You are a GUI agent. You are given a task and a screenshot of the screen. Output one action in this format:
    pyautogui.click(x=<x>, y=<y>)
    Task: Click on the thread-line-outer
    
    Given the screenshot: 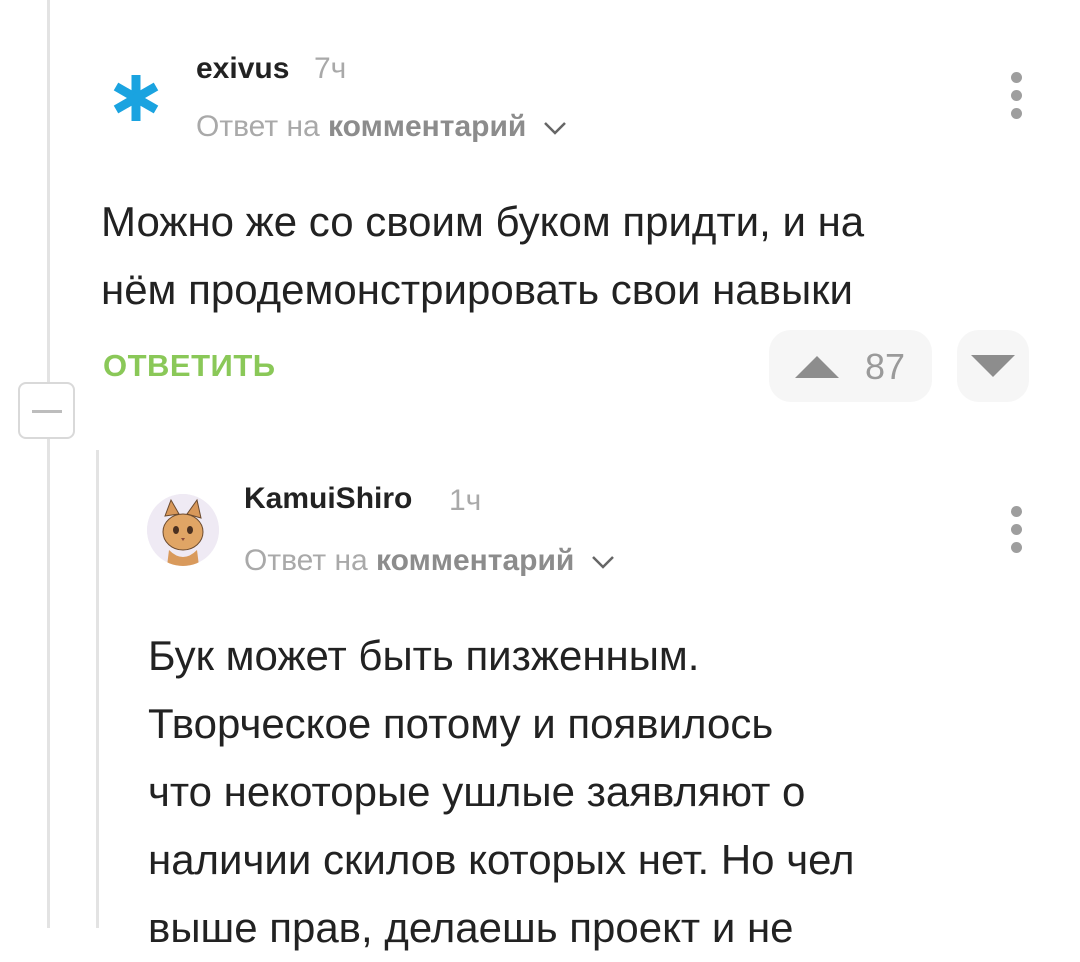 What is the action you would take?
    pyautogui.click(x=48, y=191)
    